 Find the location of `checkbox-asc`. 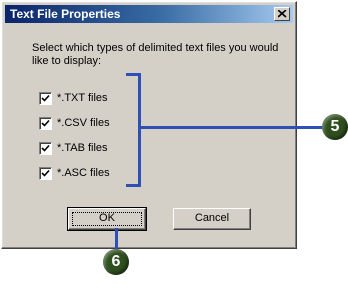

checkbox-asc is located at coordinates (45, 173).